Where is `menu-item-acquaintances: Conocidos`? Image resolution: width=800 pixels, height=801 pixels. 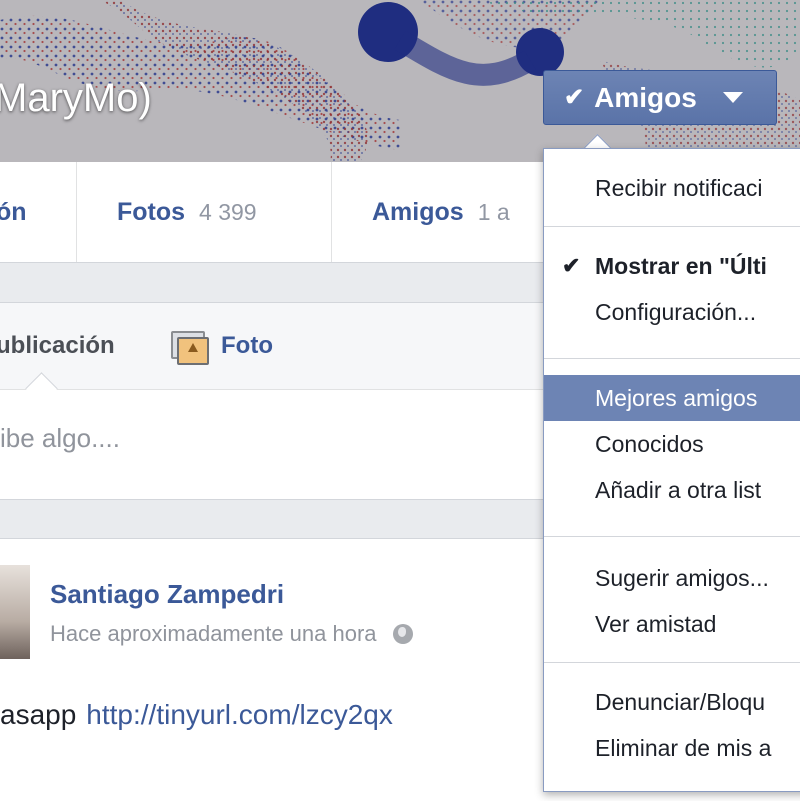 menu-item-acquaintances: Conocidos is located at coordinates (672, 444).